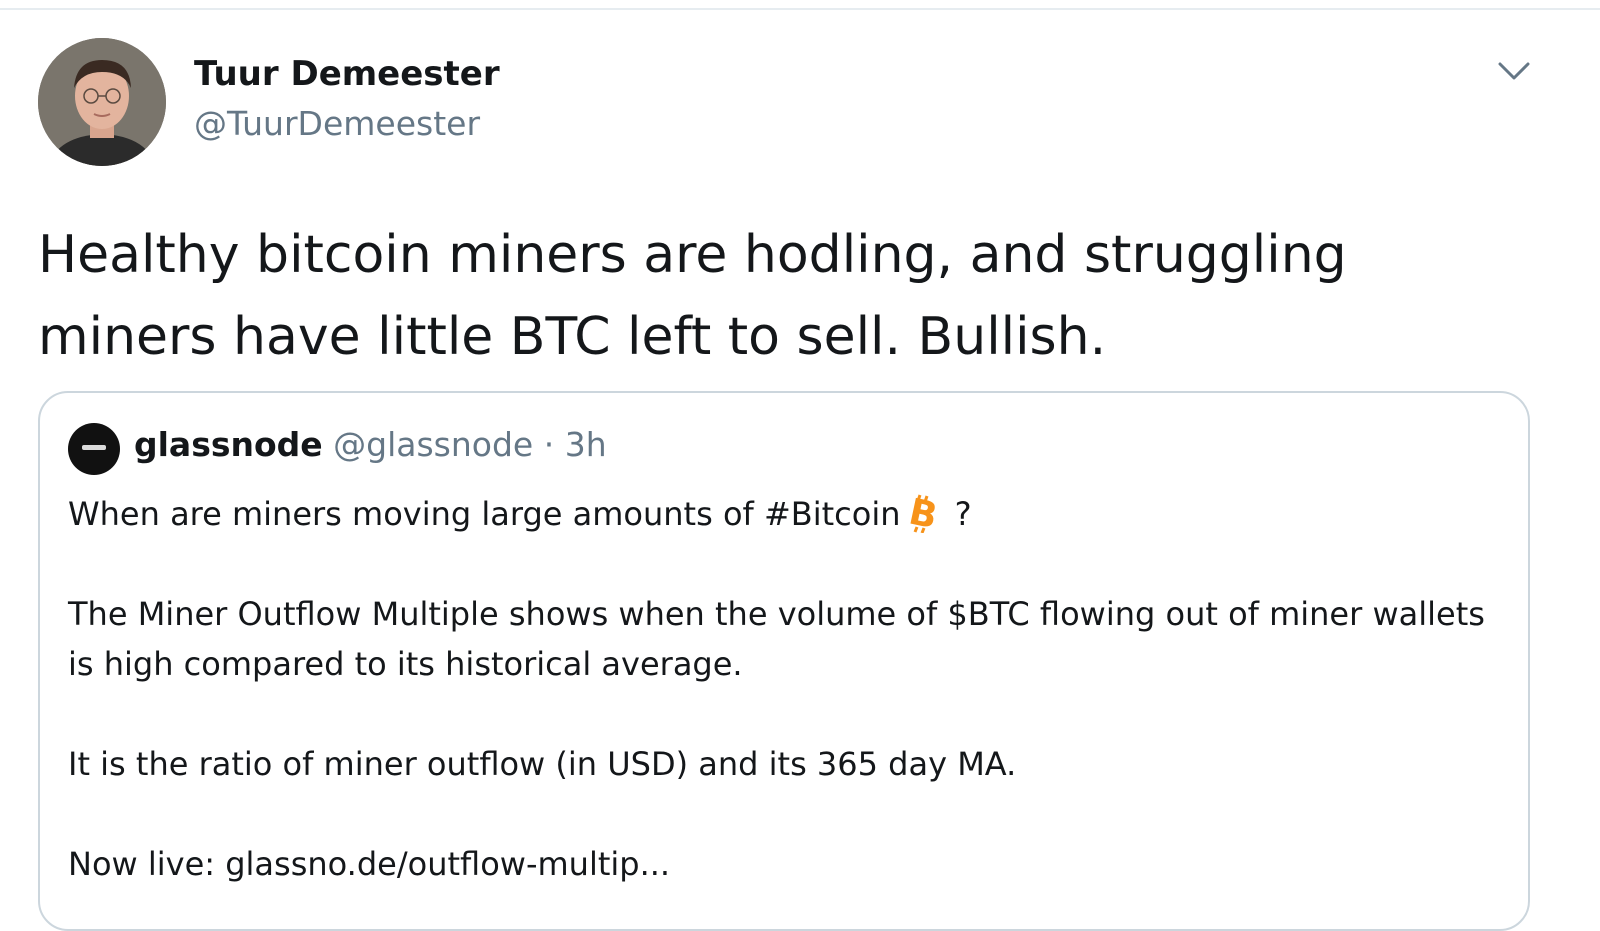  I want to click on bitcoin-icon: B, so click(923, 515).